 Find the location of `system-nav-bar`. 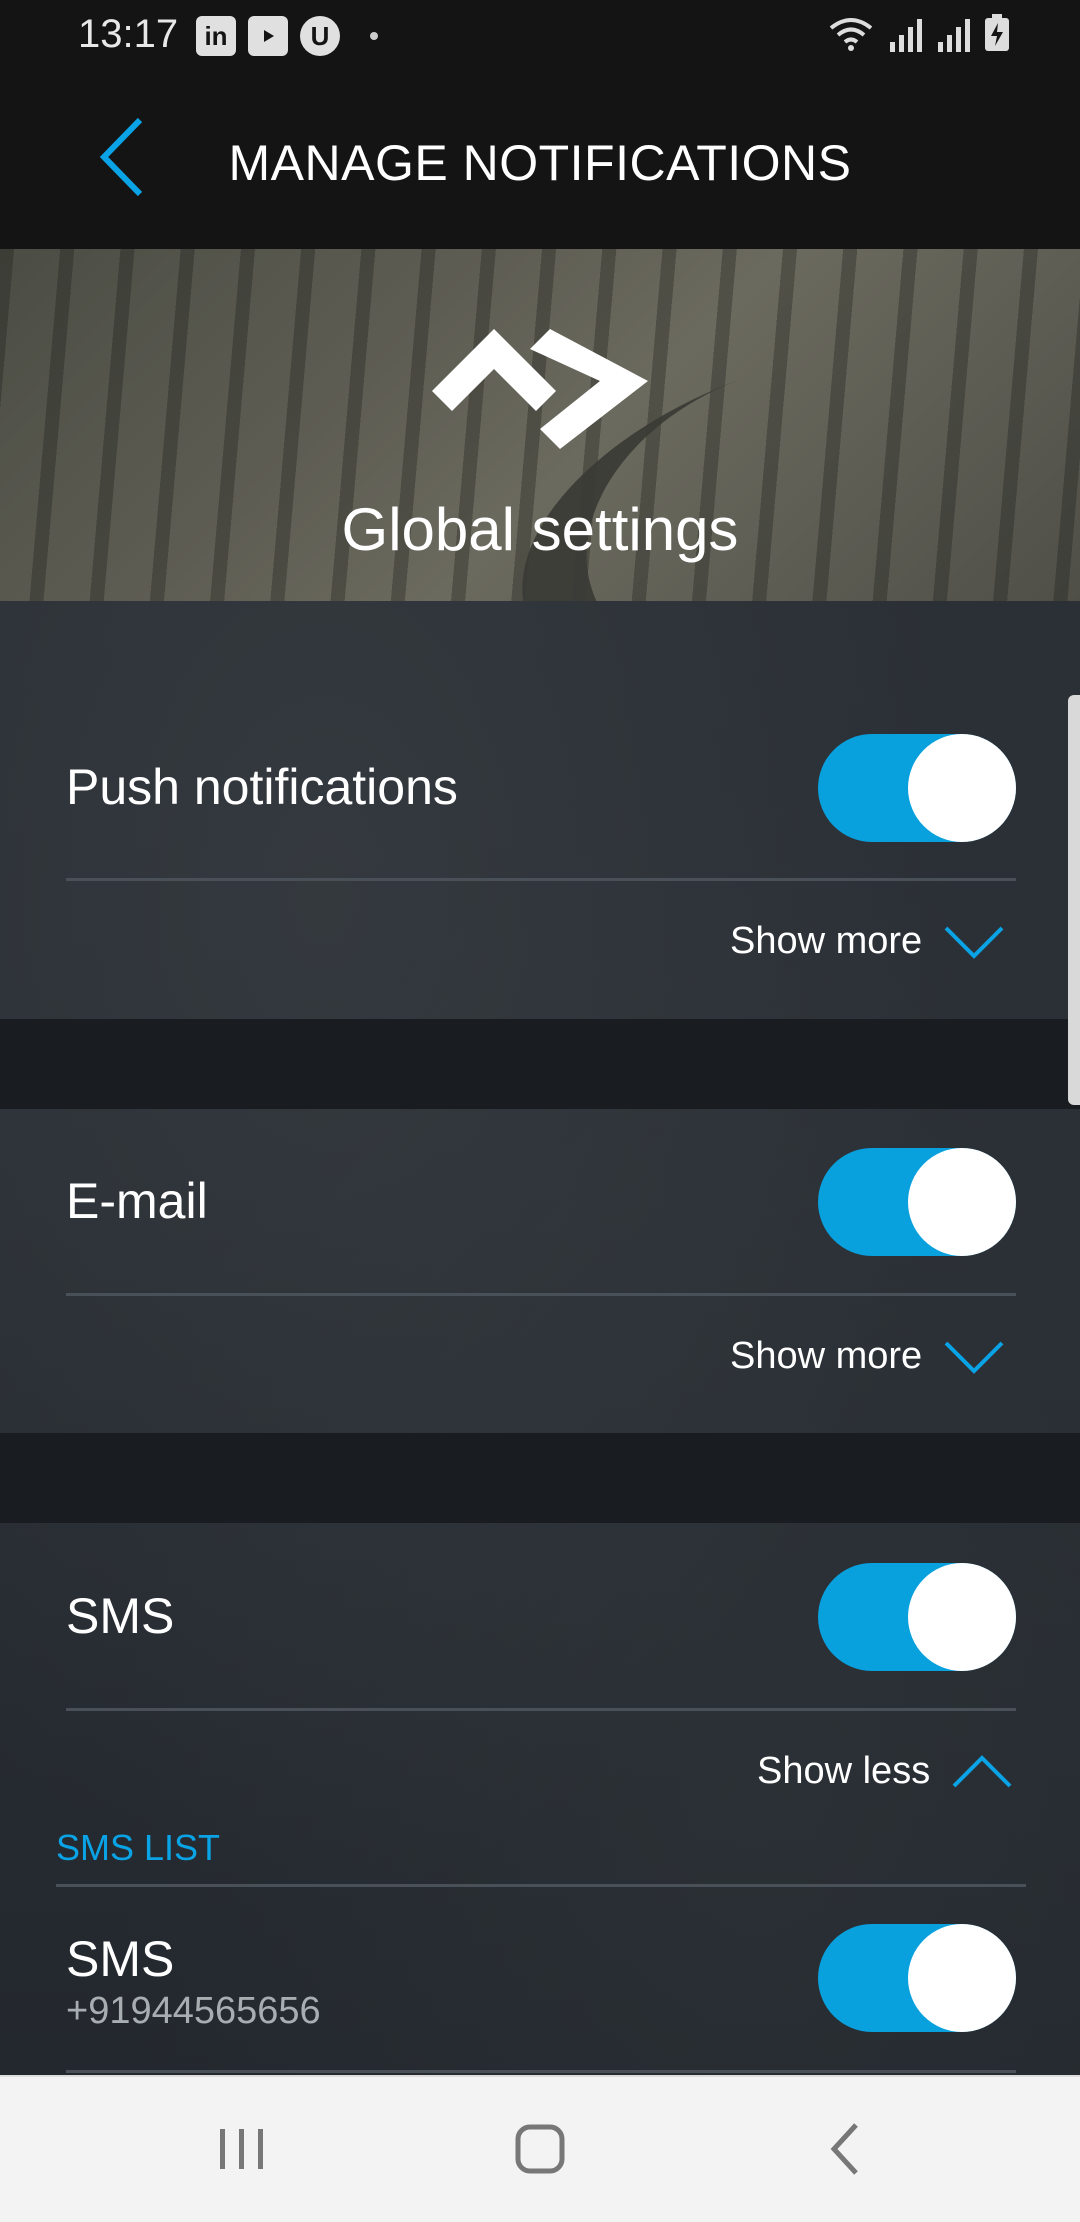

system-nav-bar is located at coordinates (540, 2148).